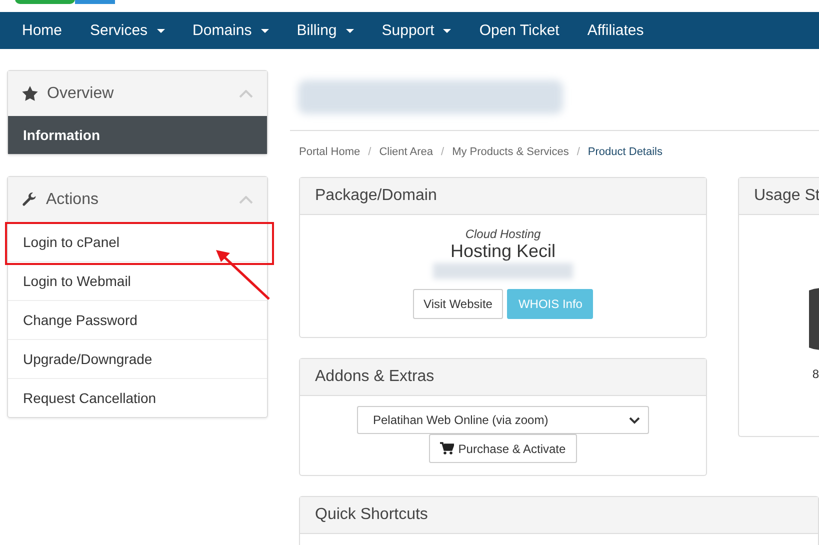 The width and height of the screenshot is (819, 545). Describe the element at coordinates (503, 251) in the screenshot. I see `product-name: Hosting Kecil` at that location.